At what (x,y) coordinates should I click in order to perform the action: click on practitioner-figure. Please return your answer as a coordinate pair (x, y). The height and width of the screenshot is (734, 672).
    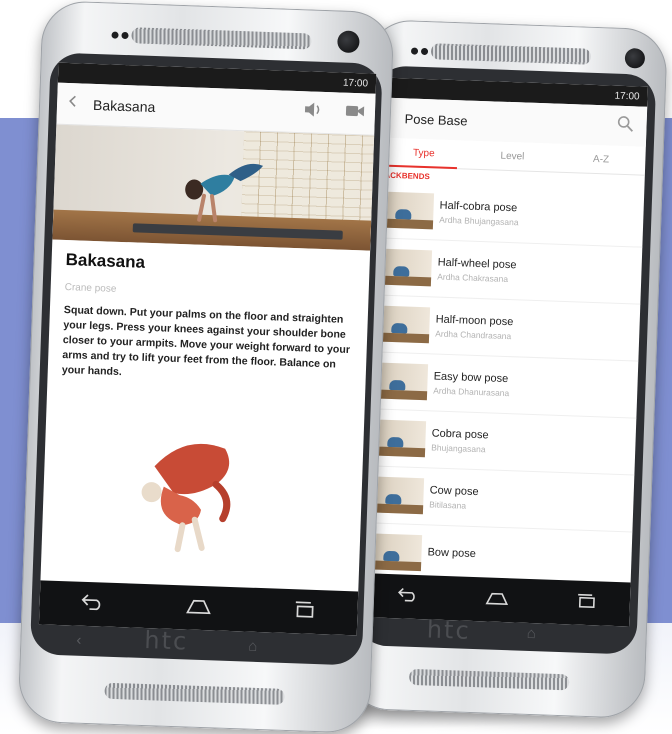
    Looking at the image, I should click on (219, 189).